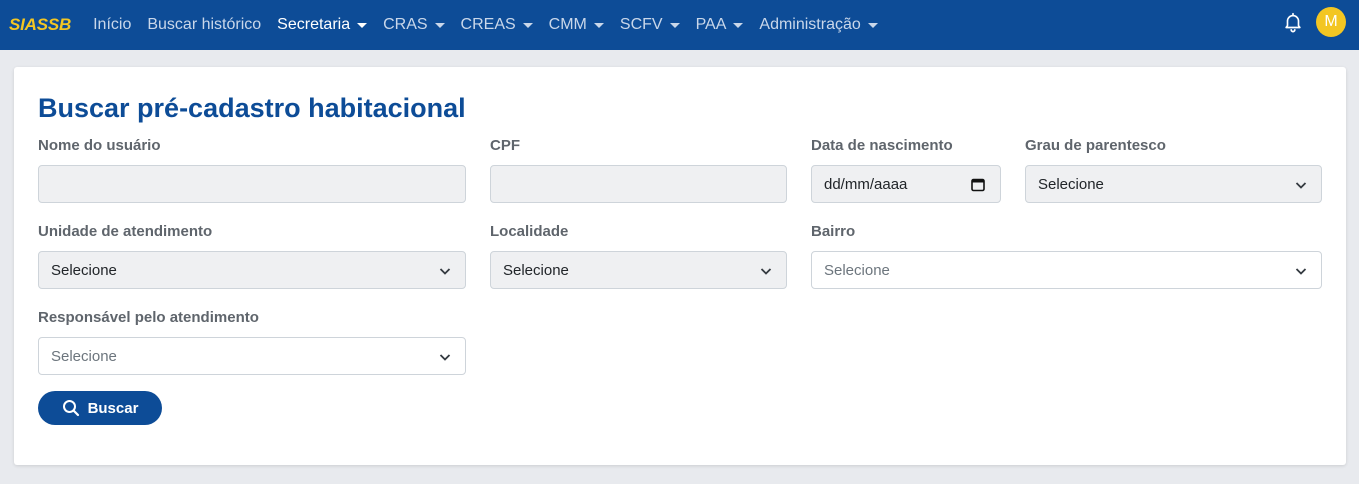 The image size is (1359, 484). I want to click on nav-item-label: Buscar histórico, so click(204, 24).